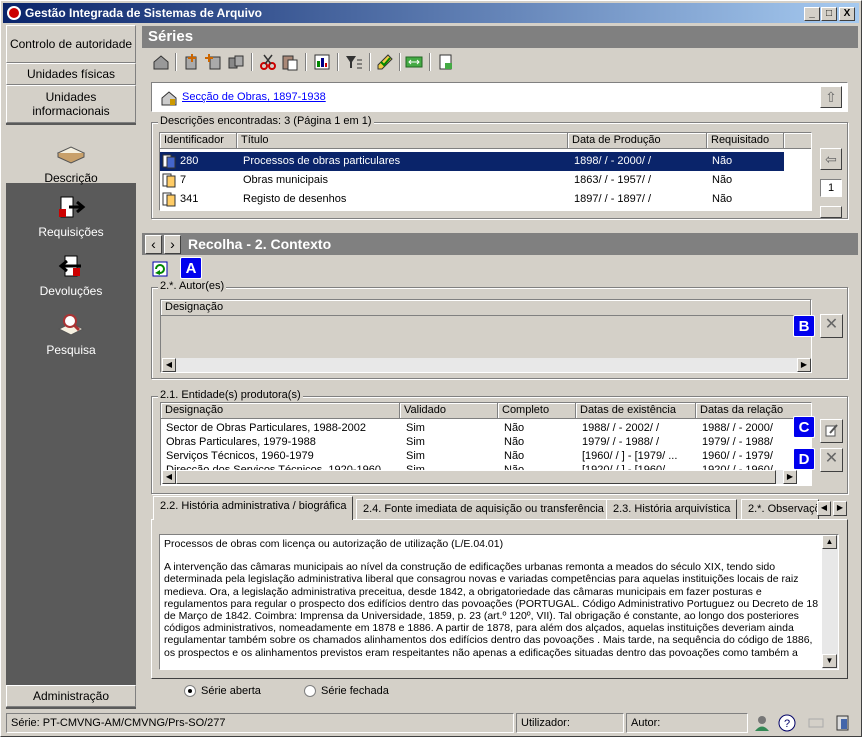 The height and width of the screenshot is (737, 862). I want to click on validate-icon, so click(385, 62).